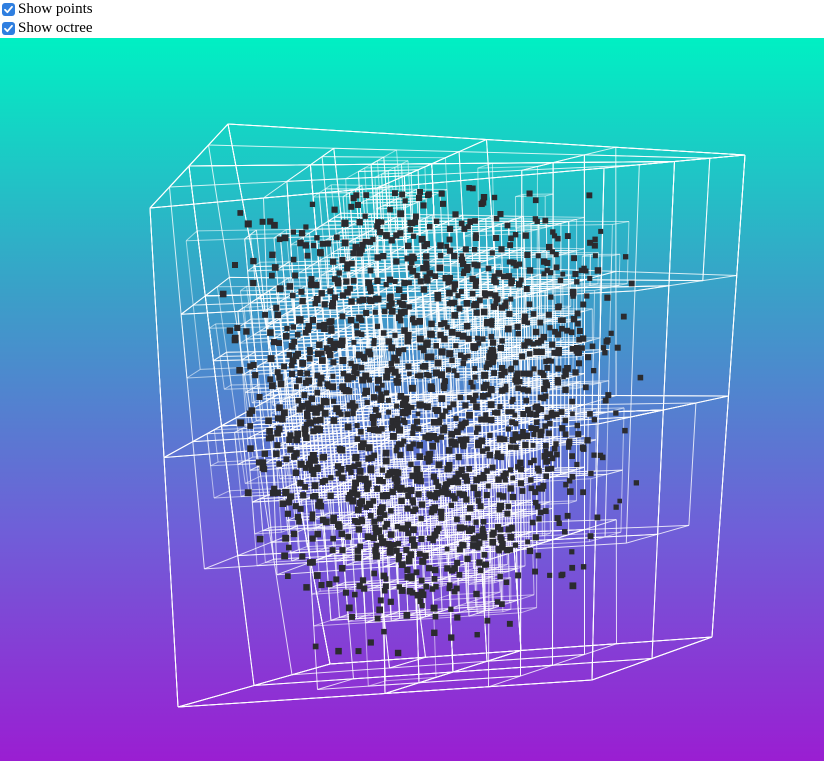  I want to click on show-octree-control: Show octree, so click(47, 28).